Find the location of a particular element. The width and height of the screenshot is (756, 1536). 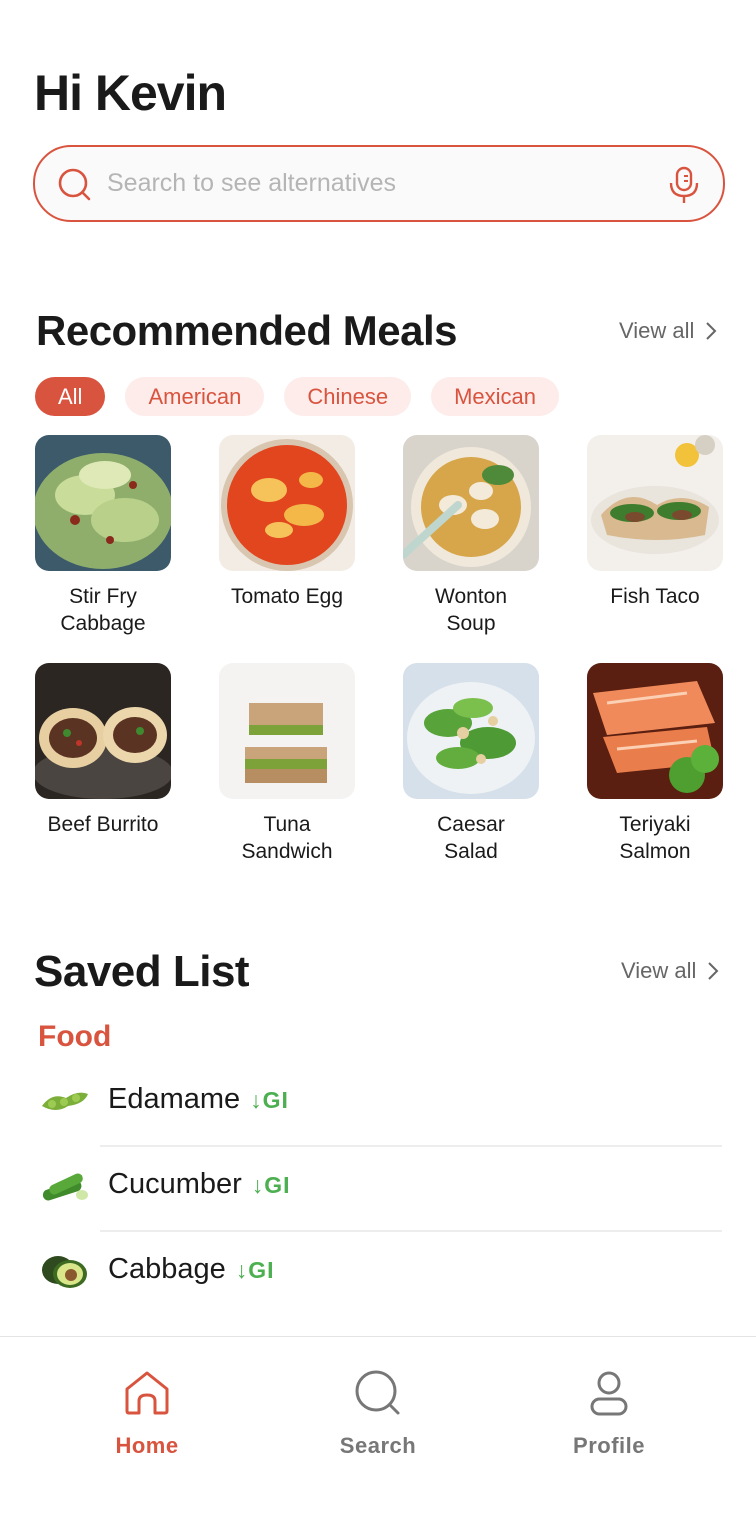

meal-name: Caesar Salad is located at coordinates (471, 838).